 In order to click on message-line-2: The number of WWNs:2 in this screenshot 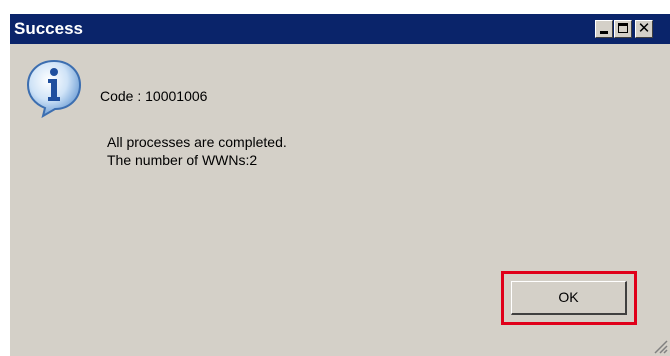, I will do `click(182, 160)`.